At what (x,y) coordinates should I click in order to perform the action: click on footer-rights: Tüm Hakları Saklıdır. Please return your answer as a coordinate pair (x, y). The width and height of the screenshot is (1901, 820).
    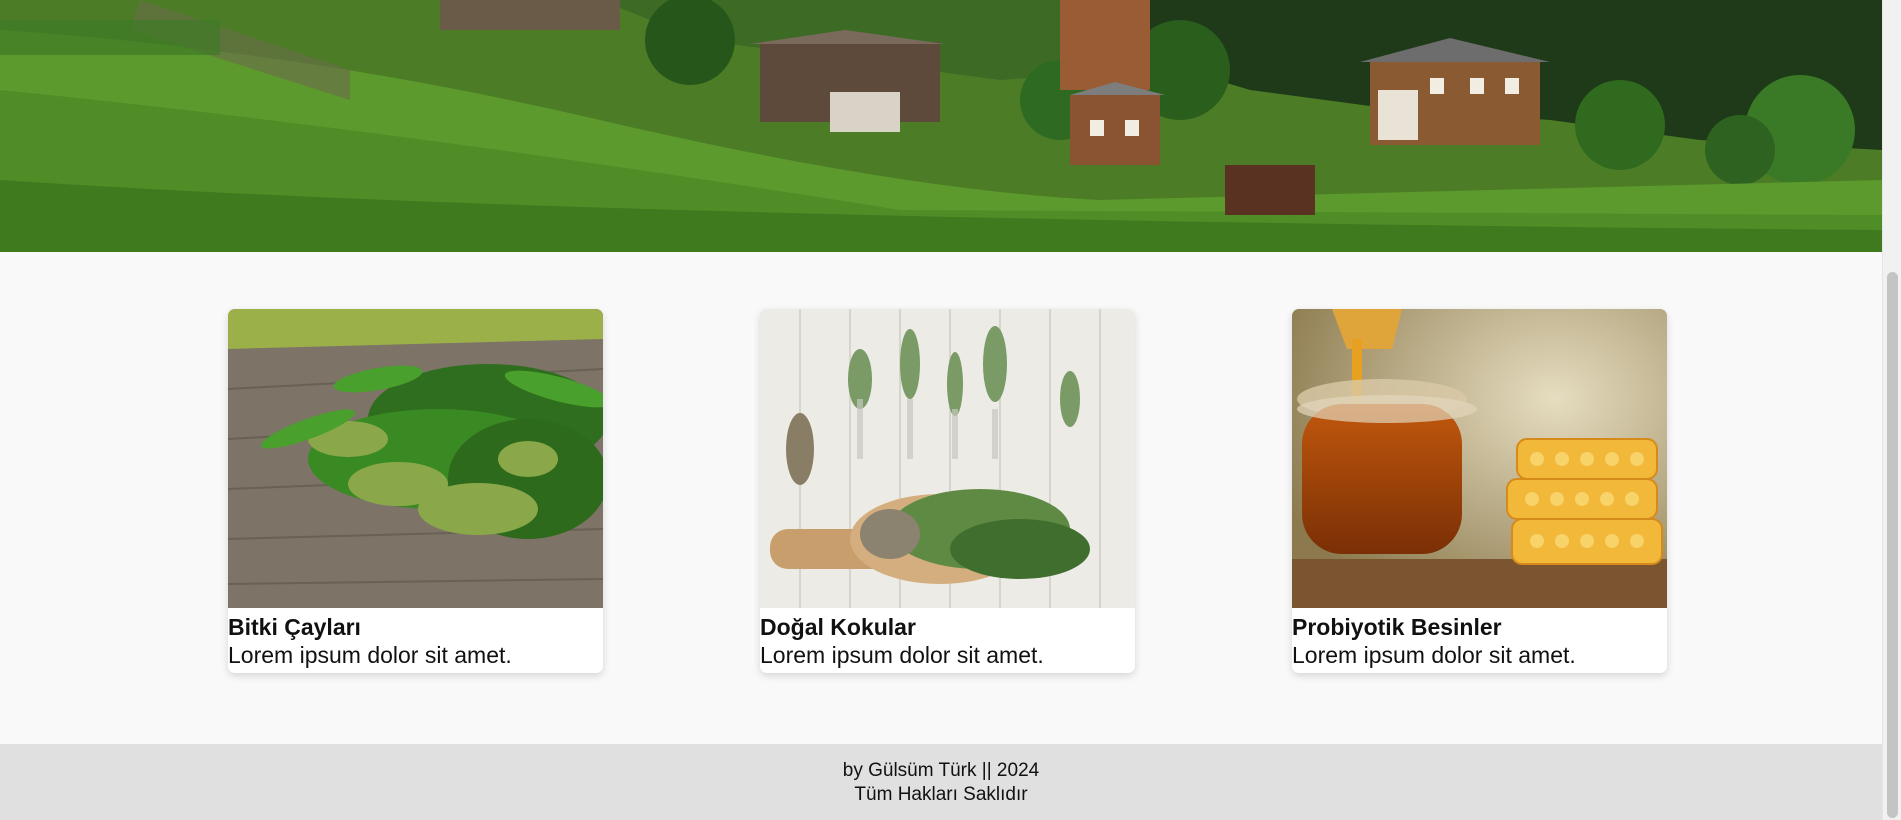
    Looking at the image, I should click on (941, 794).